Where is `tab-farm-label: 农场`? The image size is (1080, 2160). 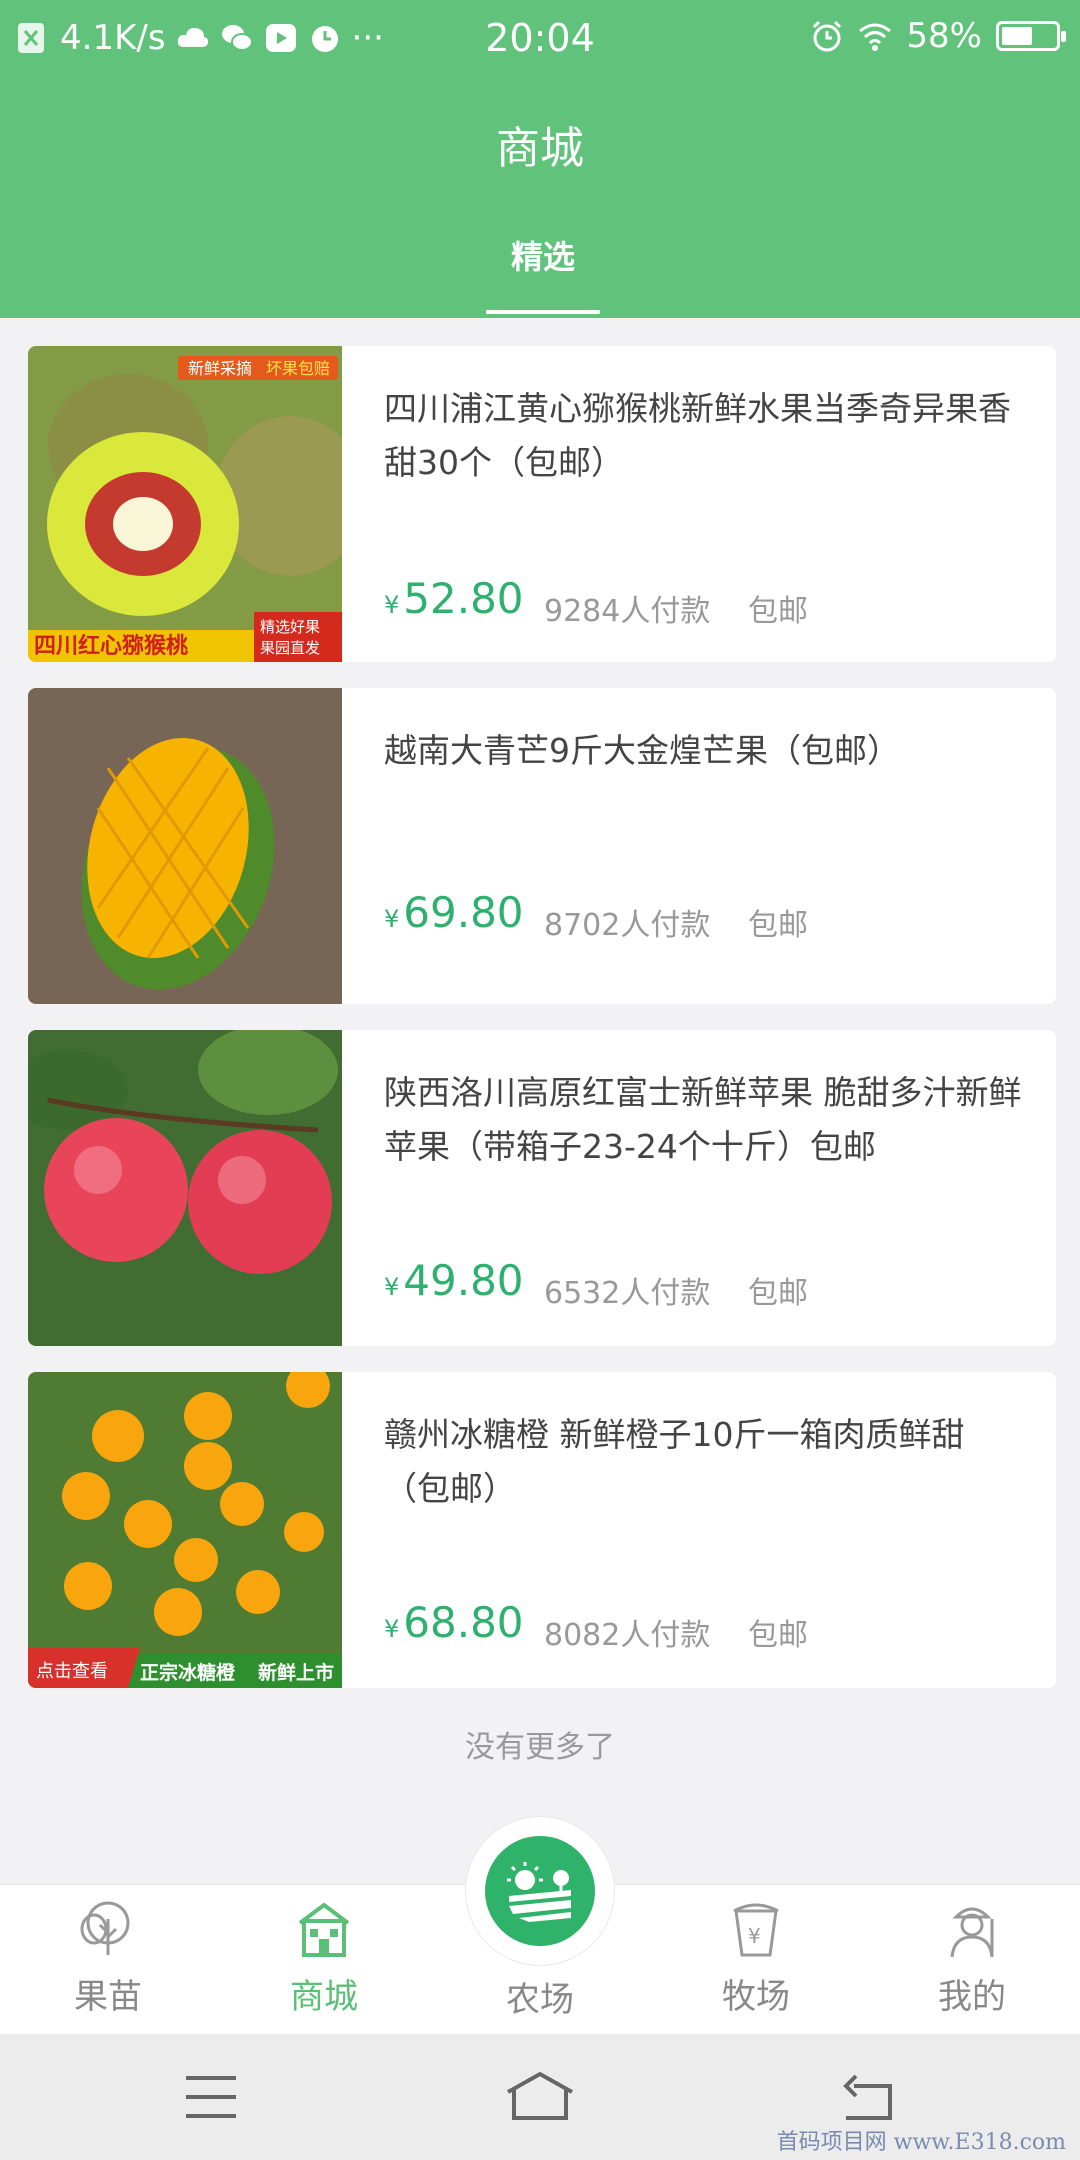 tab-farm-label: 农场 is located at coordinates (540, 1996).